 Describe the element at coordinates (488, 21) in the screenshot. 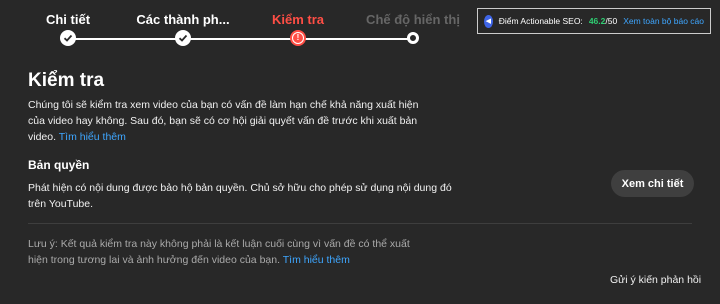

I see `seo-logo-icon: ◀` at that location.